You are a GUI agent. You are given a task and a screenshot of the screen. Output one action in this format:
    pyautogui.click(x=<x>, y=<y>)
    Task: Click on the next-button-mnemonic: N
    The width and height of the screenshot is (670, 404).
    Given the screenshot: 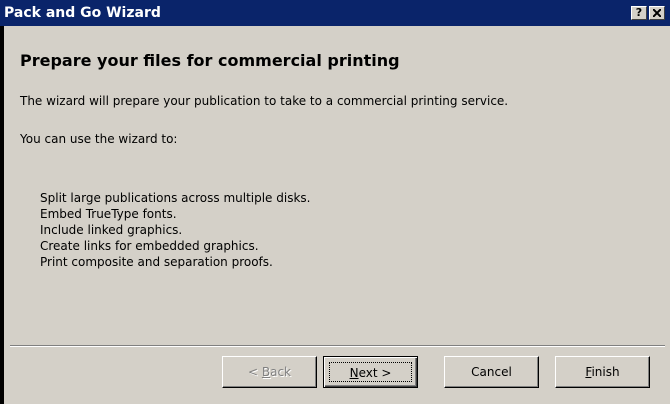 What is the action you would take?
    pyautogui.click(x=354, y=373)
    